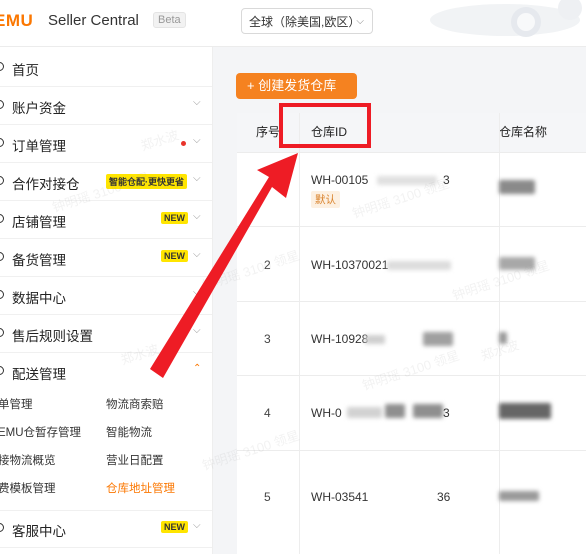 The height and width of the screenshot is (554, 586). I want to click on table-row: 4 WH-0 3, so click(411, 413).